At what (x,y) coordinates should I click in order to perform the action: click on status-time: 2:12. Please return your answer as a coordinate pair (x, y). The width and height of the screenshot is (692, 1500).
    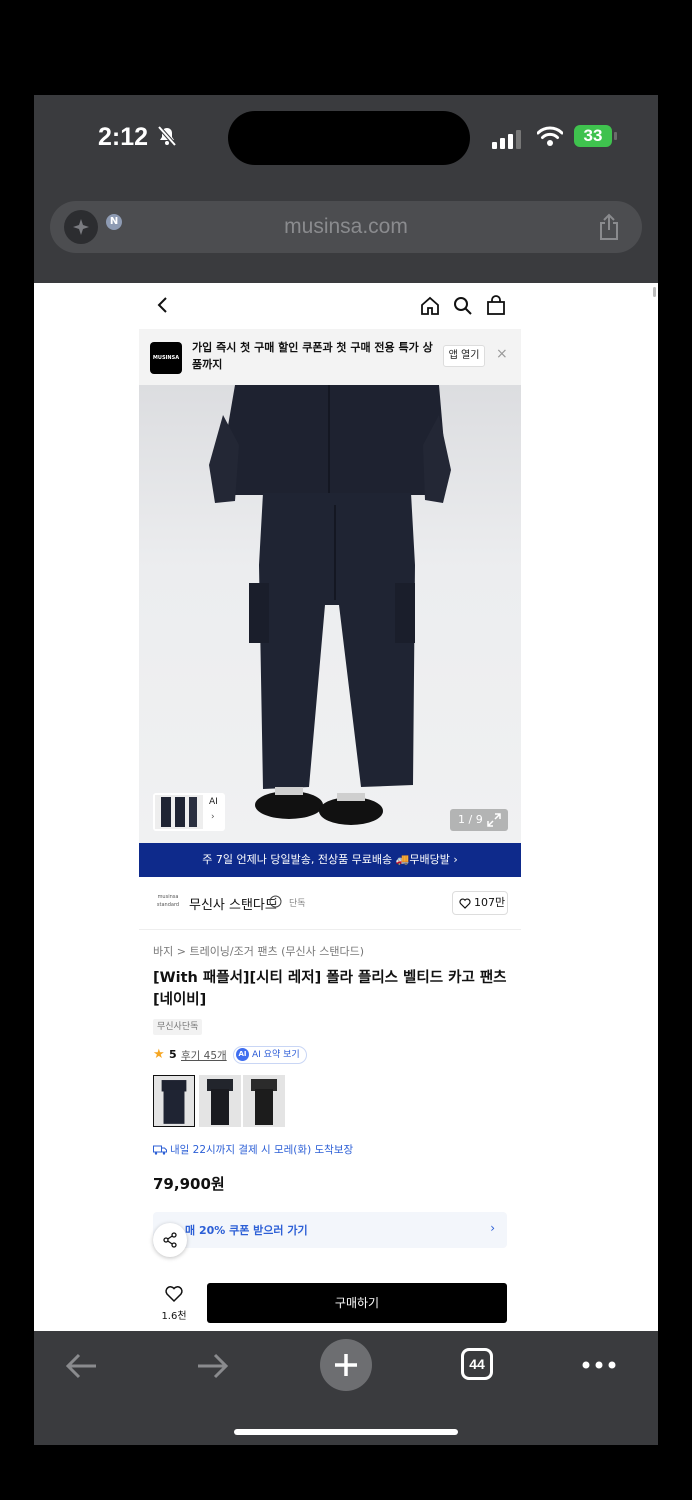
    Looking at the image, I should click on (123, 137).